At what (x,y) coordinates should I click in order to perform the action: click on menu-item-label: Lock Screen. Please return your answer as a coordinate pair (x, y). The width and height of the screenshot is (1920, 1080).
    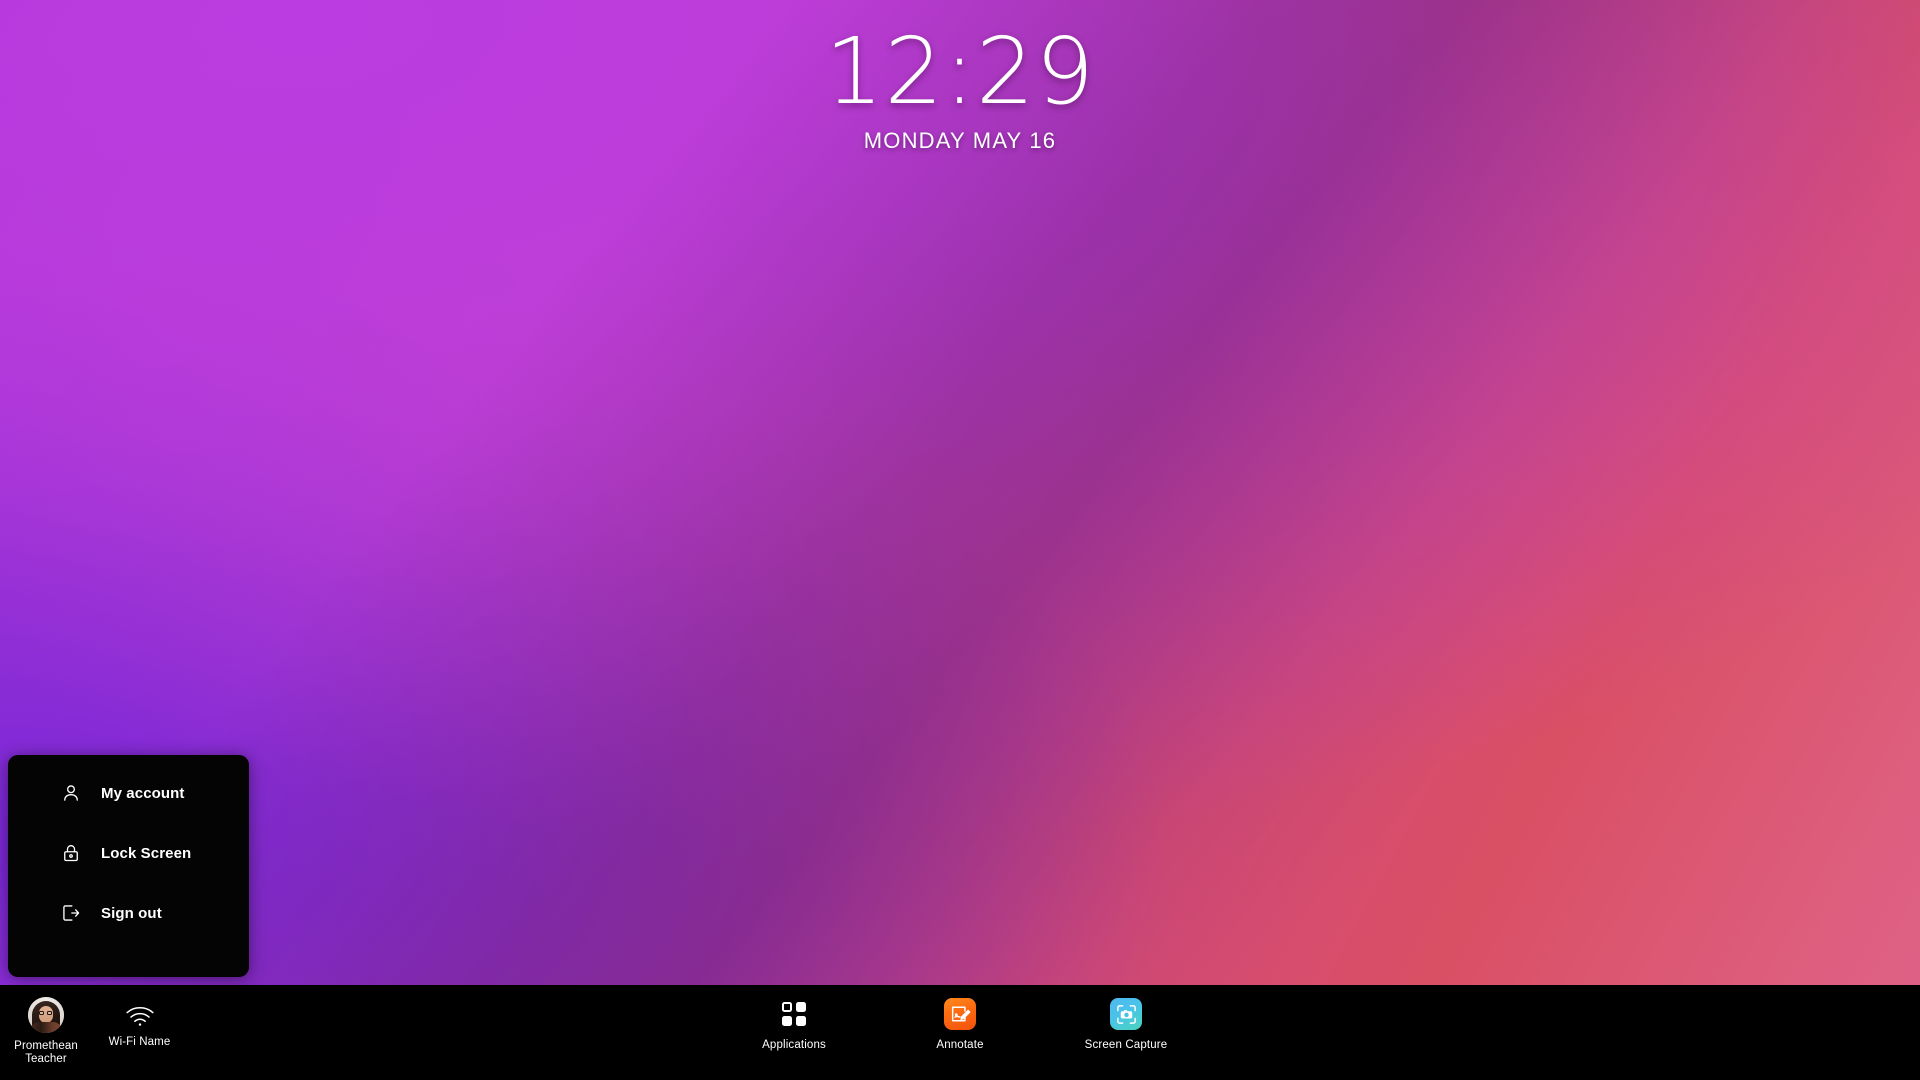
    Looking at the image, I should click on (146, 853).